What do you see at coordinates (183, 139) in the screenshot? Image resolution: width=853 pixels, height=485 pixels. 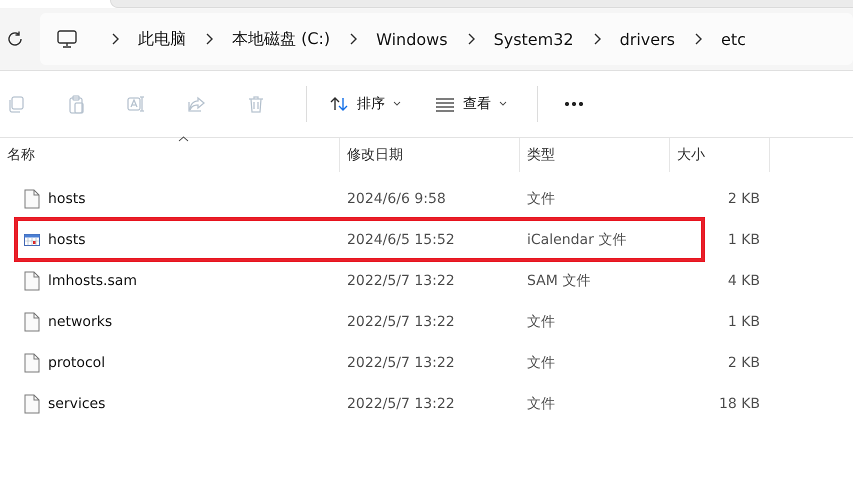 I see `sort-indicator-icon` at bounding box center [183, 139].